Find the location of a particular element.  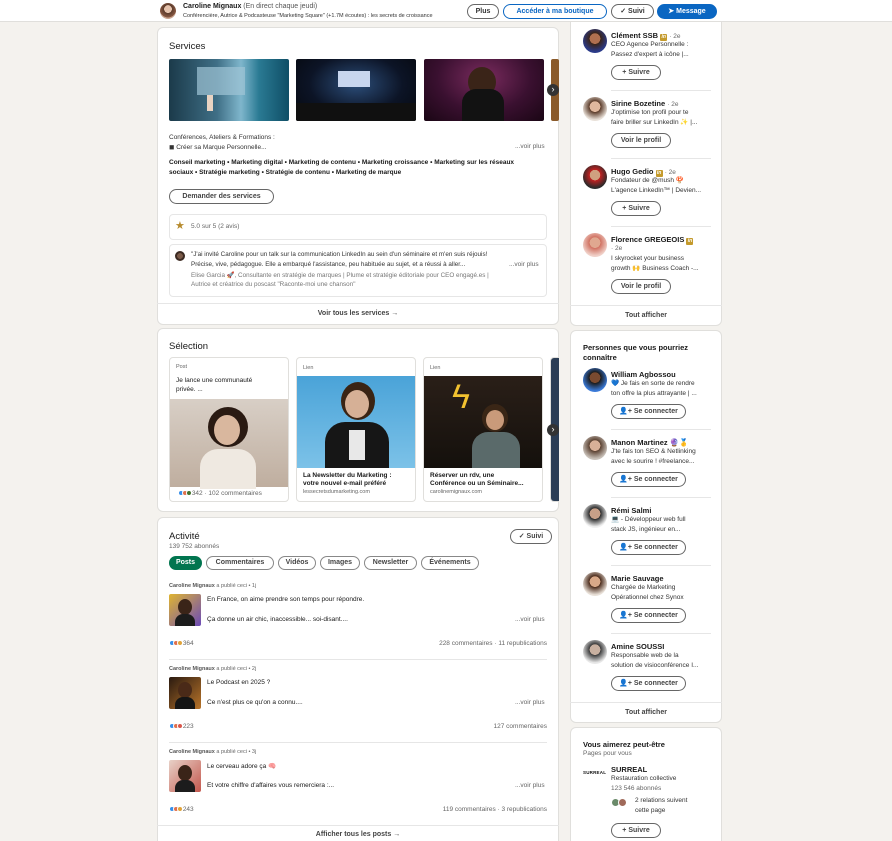

tab-posts: Posts is located at coordinates (185, 563).